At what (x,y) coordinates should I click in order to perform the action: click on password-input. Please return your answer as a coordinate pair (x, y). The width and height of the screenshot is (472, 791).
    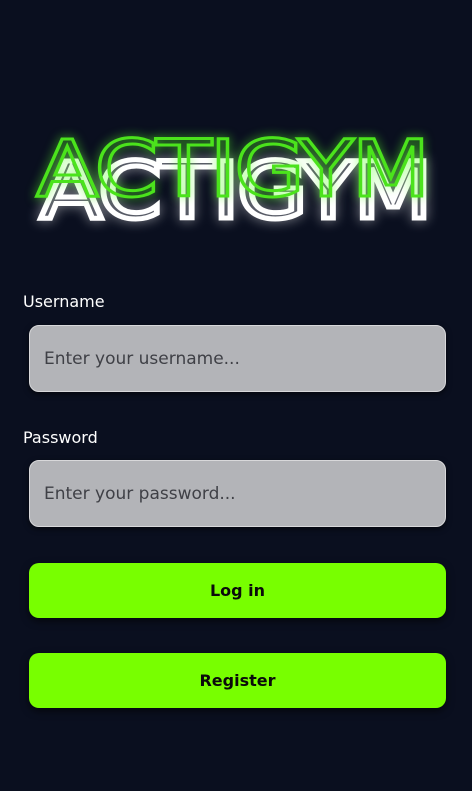
    Looking at the image, I should click on (237, 493).